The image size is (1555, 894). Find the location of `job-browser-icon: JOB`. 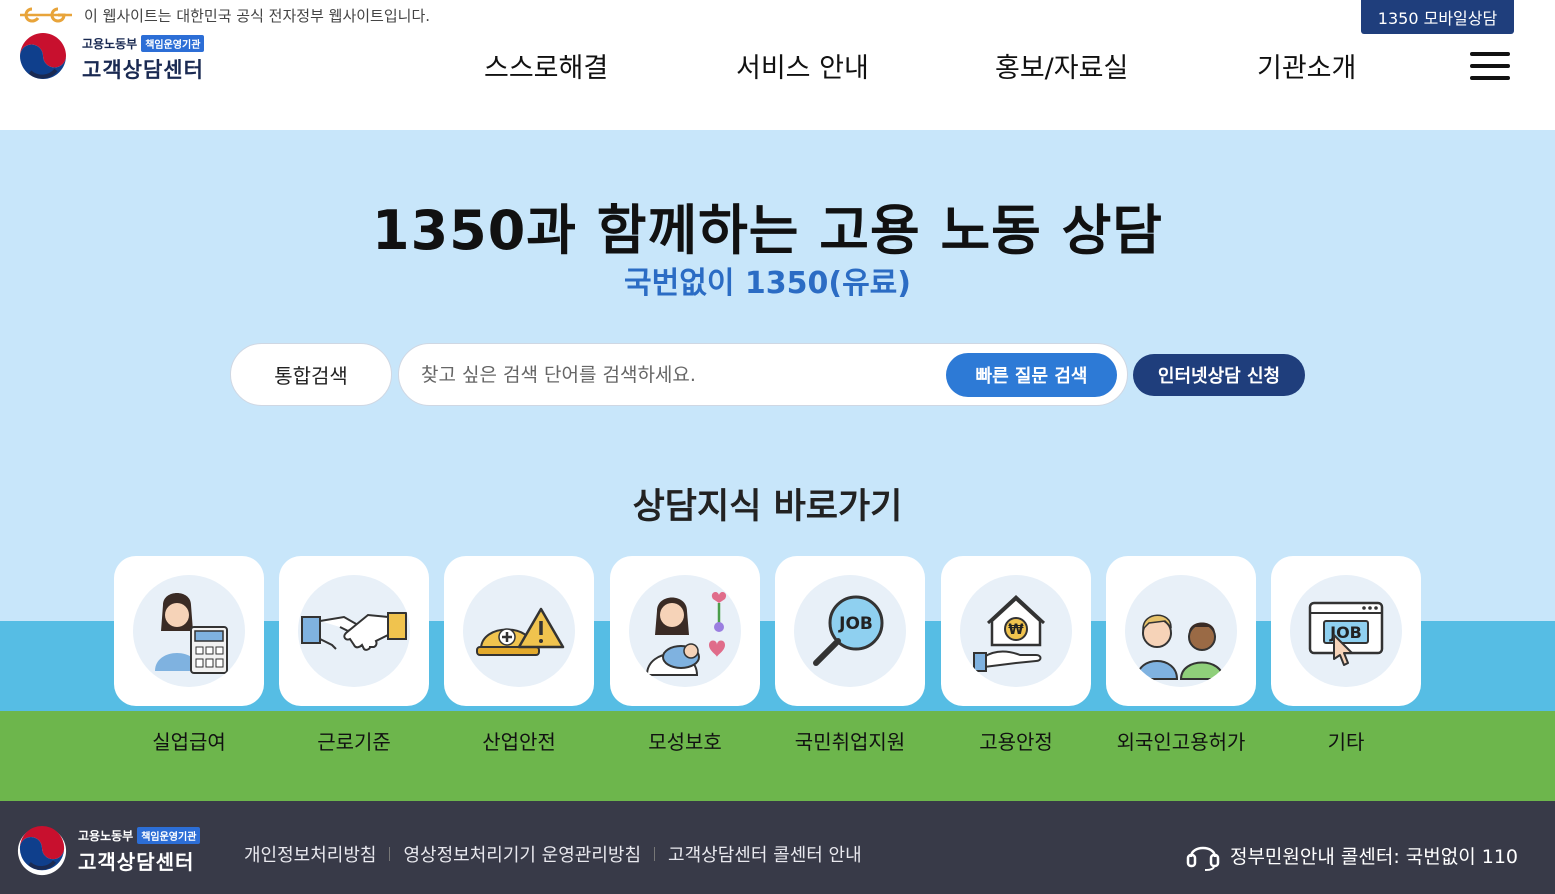

job-browser-icon: JOB is located at coordinates (1346, 633).